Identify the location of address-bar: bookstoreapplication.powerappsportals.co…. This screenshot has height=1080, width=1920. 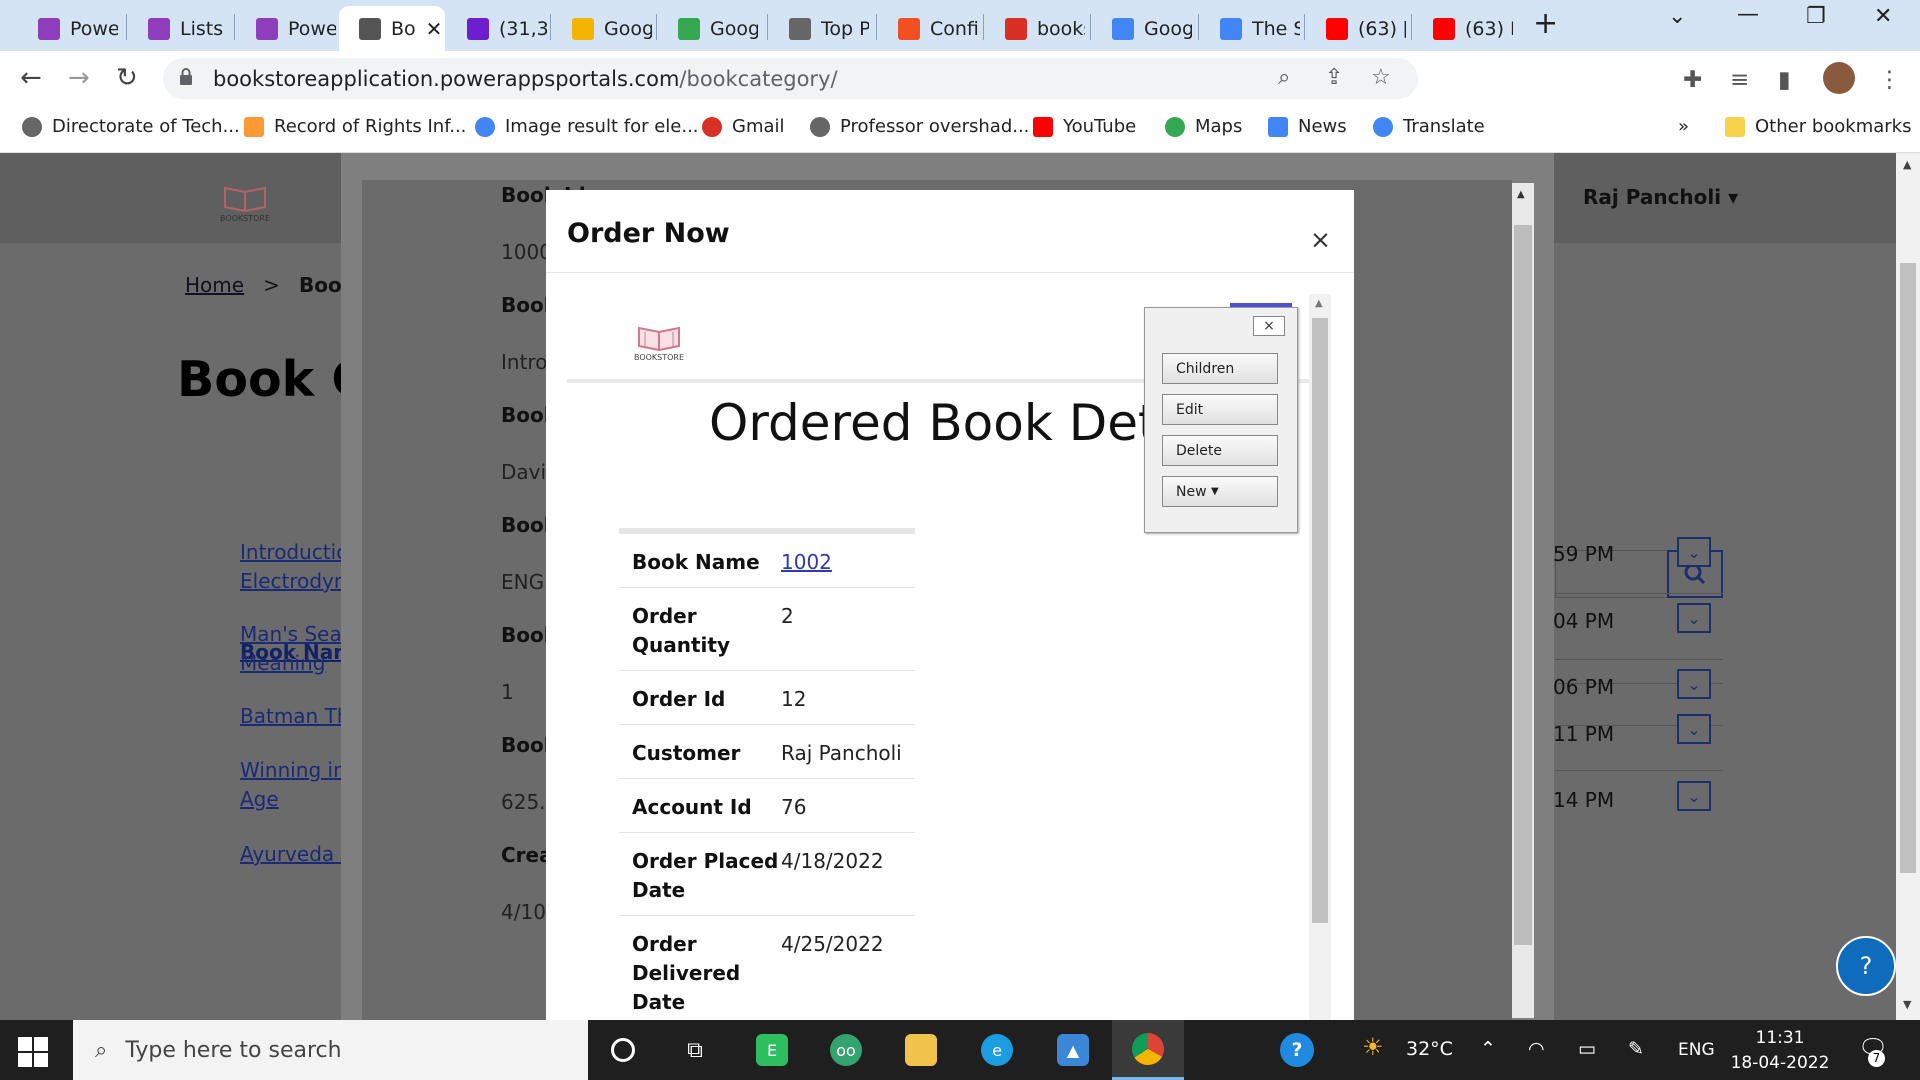
(790, 78).